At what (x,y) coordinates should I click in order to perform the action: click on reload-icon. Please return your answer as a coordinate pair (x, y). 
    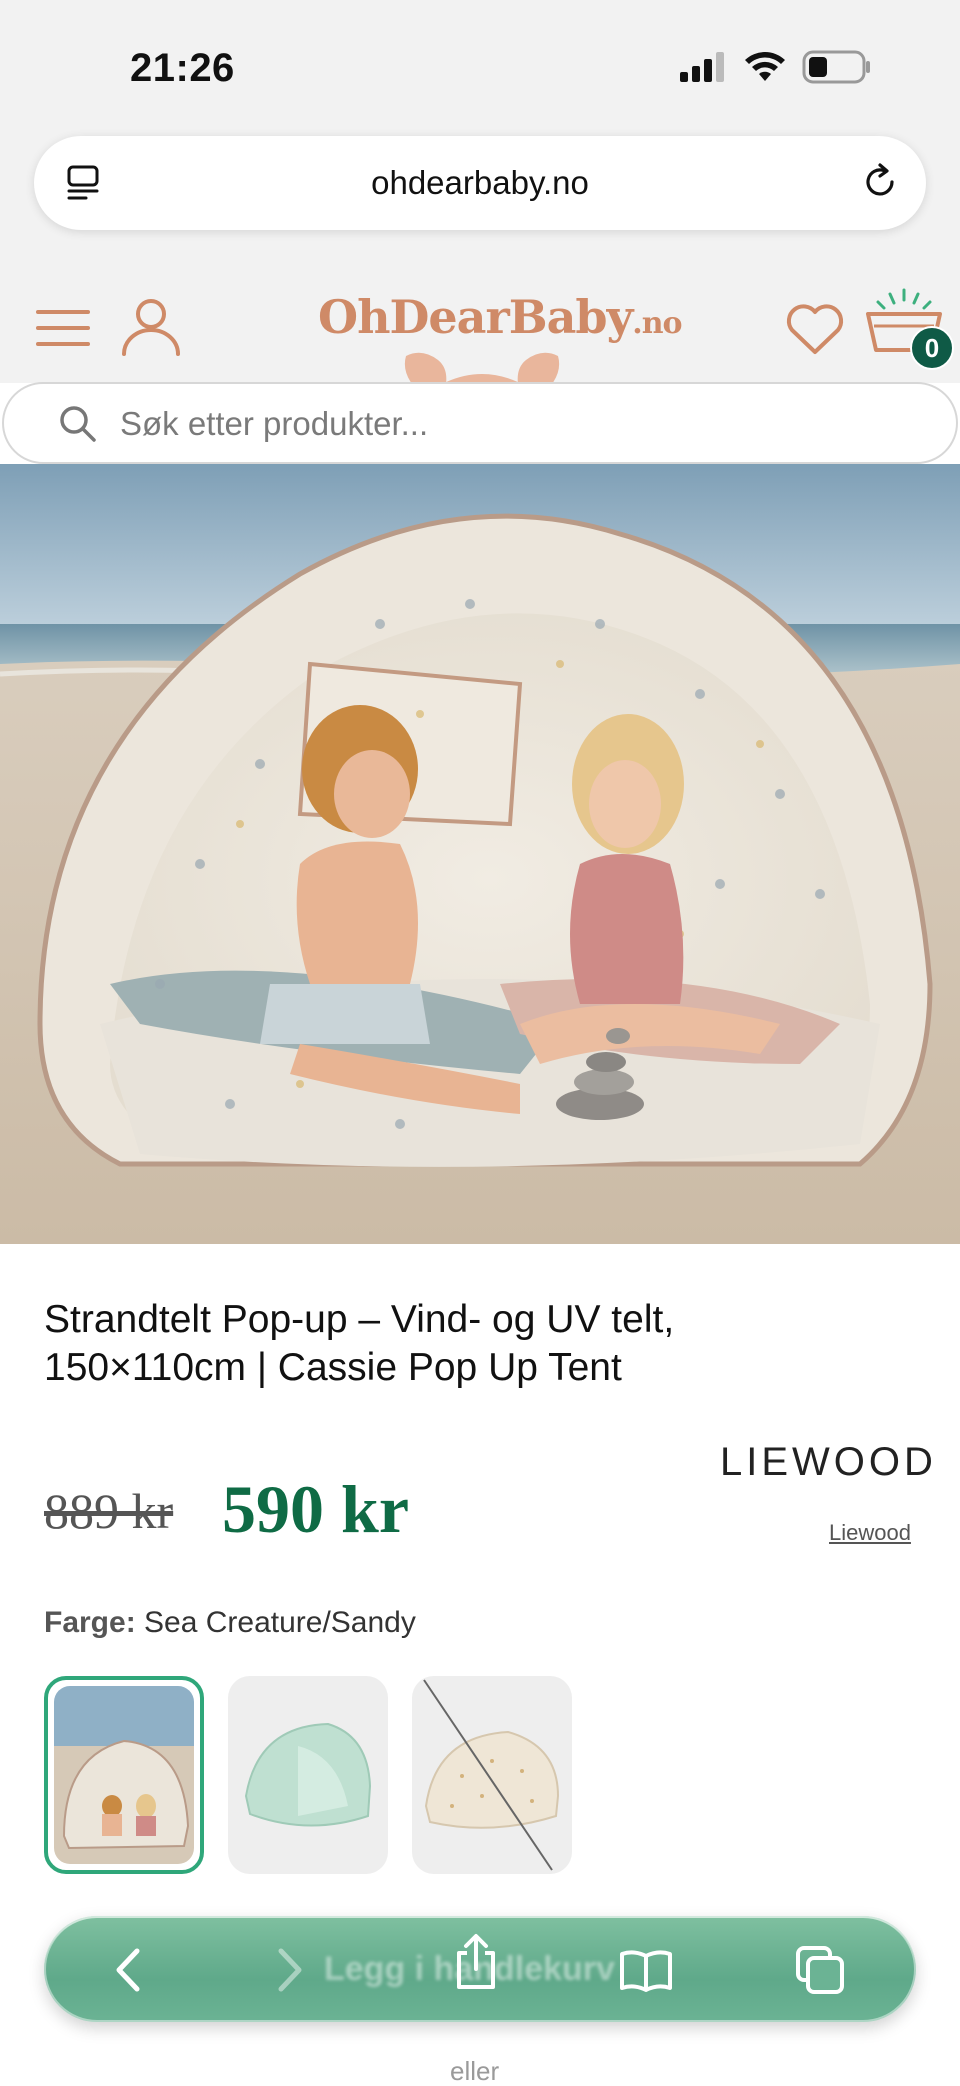
    Looking at the image, I should click on (880, 184).